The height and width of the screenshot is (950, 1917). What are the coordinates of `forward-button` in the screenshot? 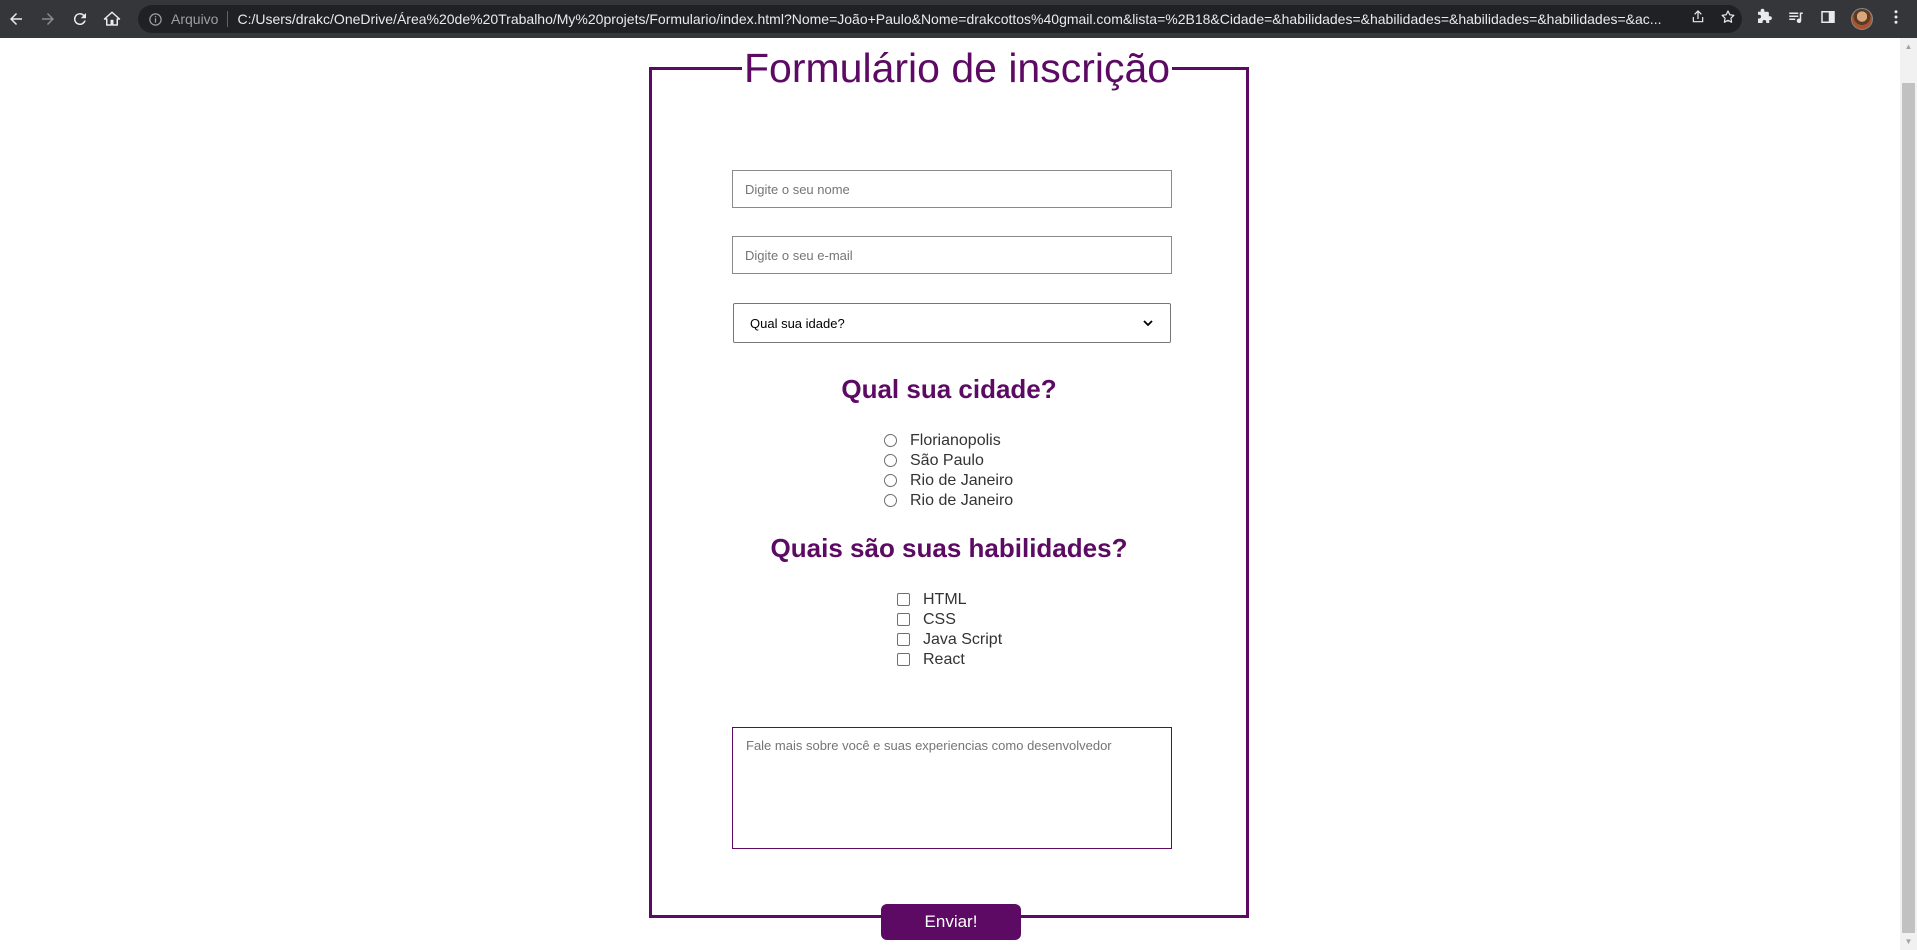 It's located at (48, 19).